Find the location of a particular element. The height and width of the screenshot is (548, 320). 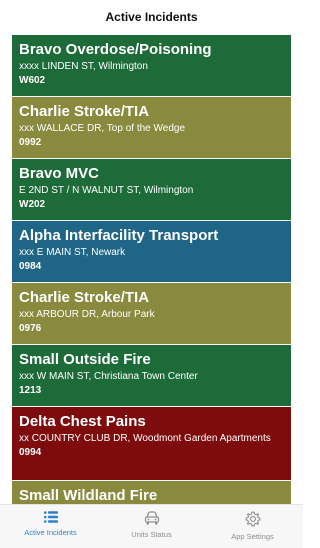

incident-unit: W202 is located at coordinates (32, 204).